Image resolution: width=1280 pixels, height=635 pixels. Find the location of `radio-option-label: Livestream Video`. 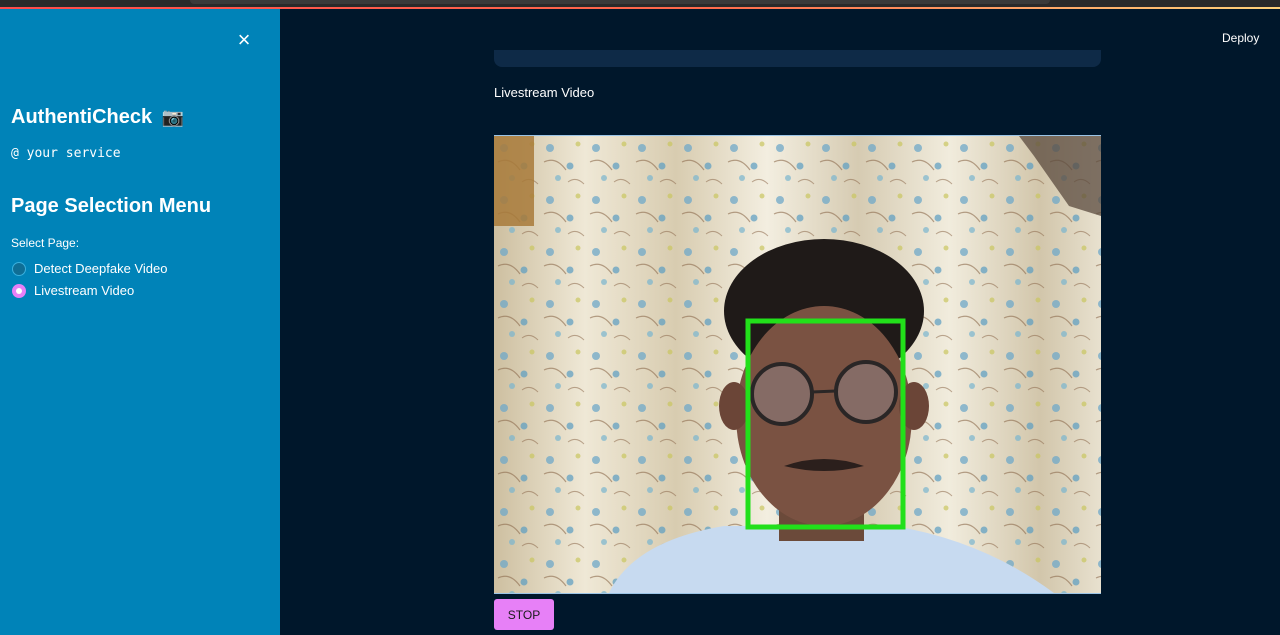

radio-option-label: Livestream Video is located at coordinates (84, 290).